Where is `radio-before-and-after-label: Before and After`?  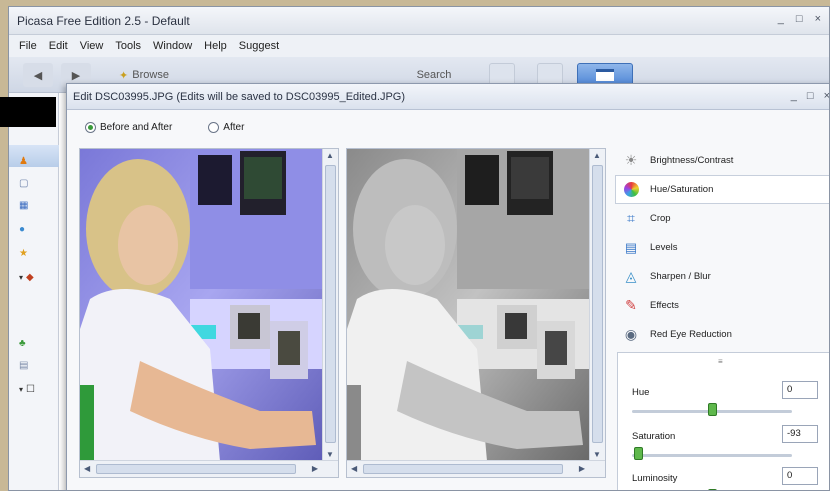 radio-before-and-after-label: Before and After is located at coordinates (136, 127).